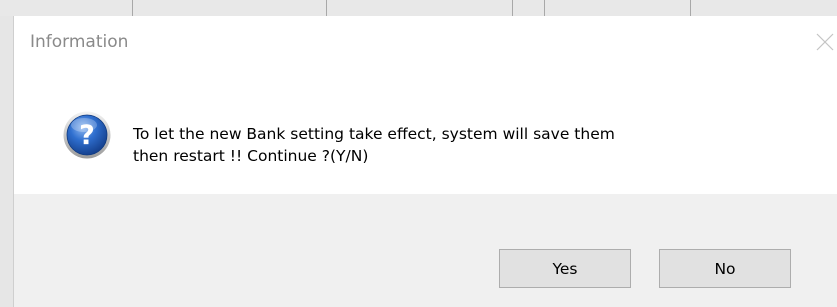 This screenshot has width=837, height=307. Describe the element at coordinates (79, 42) in the screenshot. I see `dialog-title: Information` at that location.